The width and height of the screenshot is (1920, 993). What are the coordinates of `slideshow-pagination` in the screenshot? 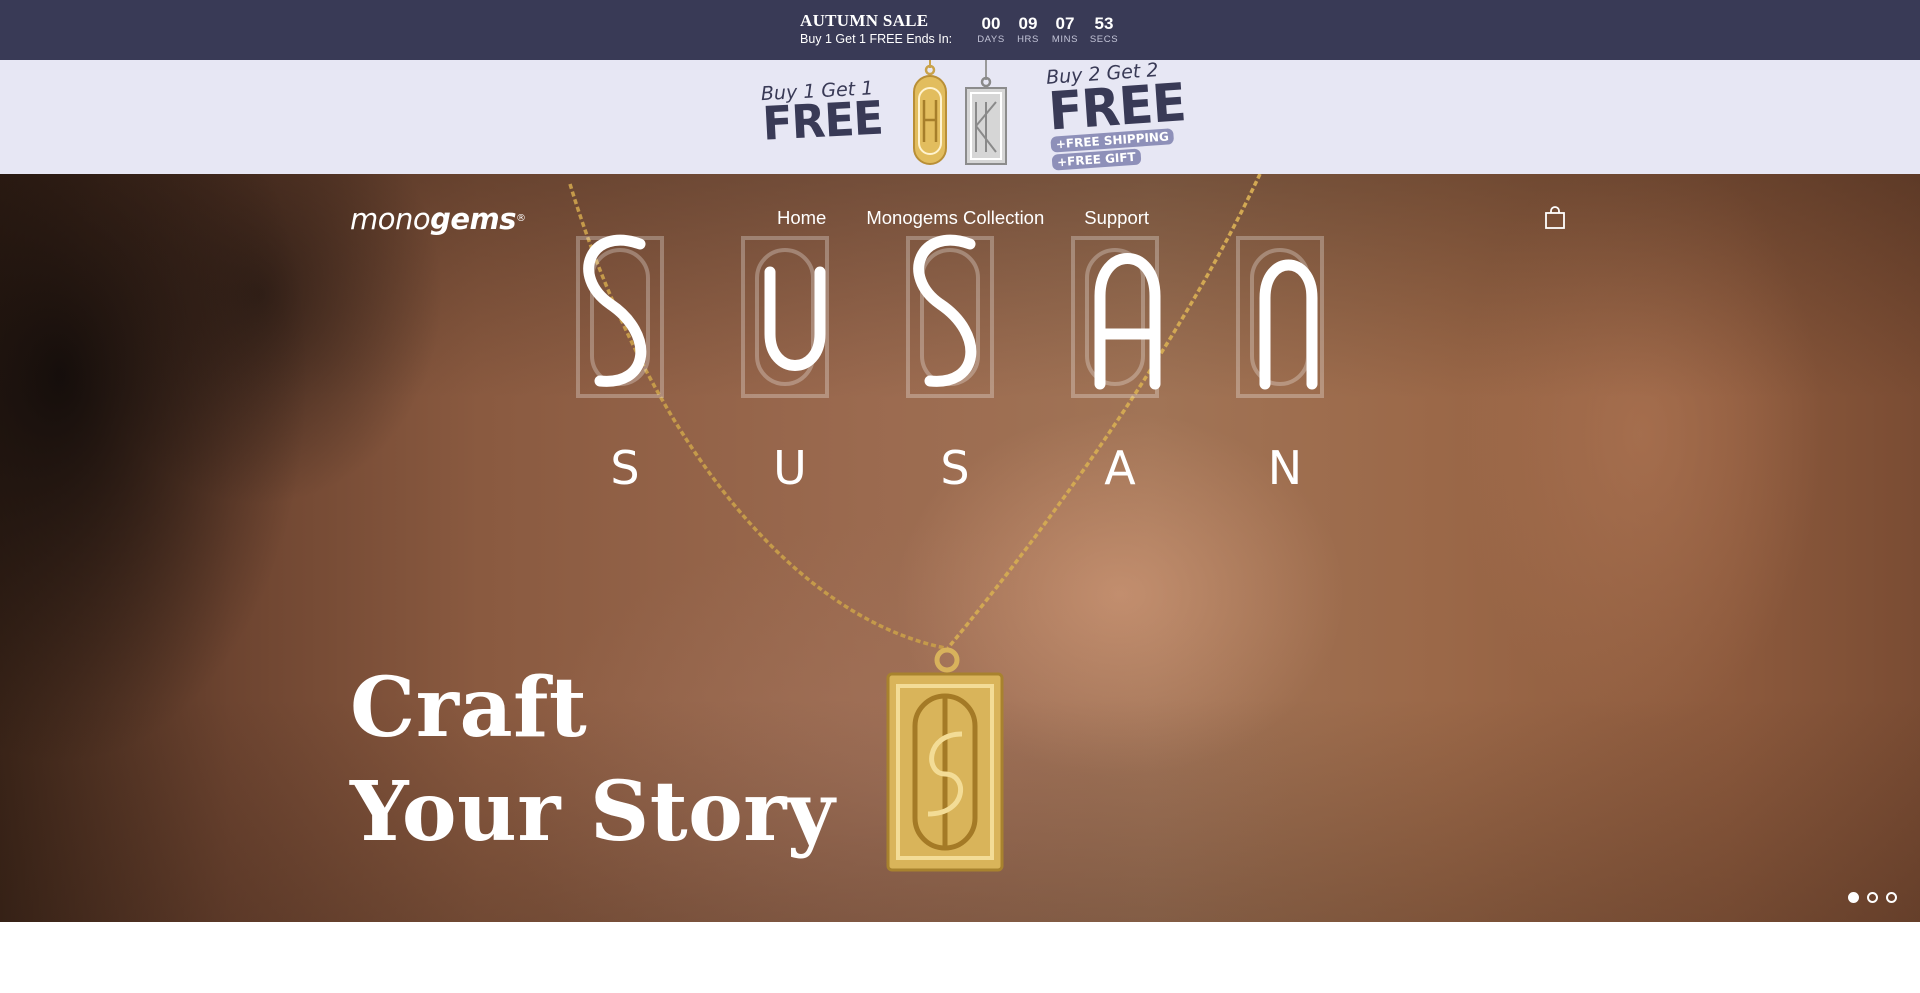 It's located at (1872, 897).